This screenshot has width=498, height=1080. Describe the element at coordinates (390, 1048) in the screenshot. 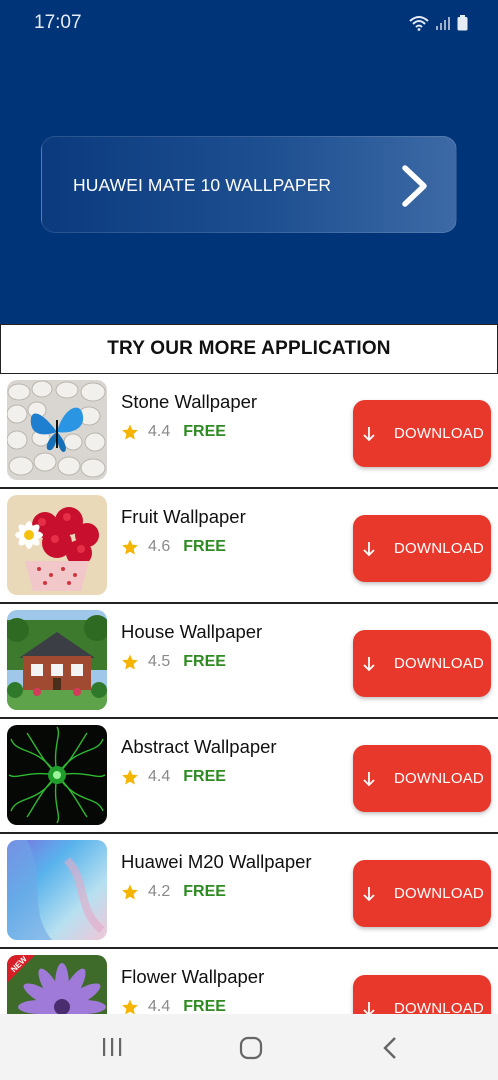

I see `back-icon` at that location.